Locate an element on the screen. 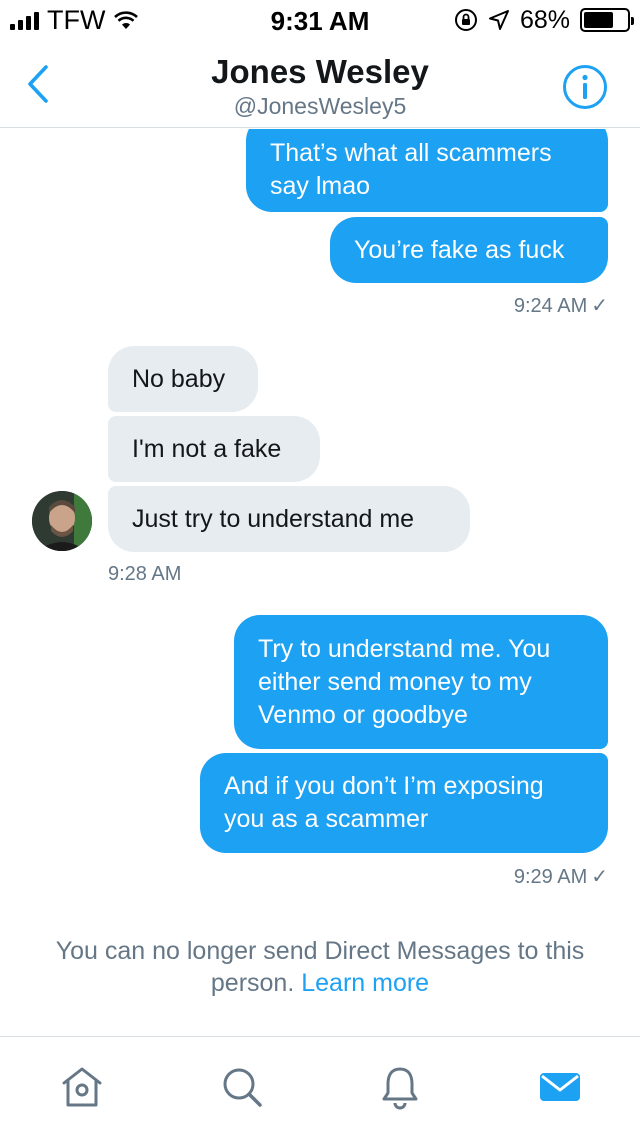  message-text: No baby is located at coordinates (179, 378).